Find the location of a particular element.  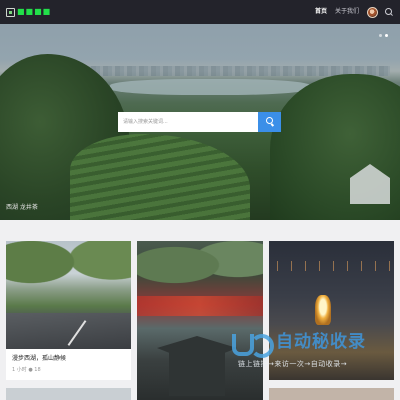

carousel-dots is located at coordinates (382, 35).